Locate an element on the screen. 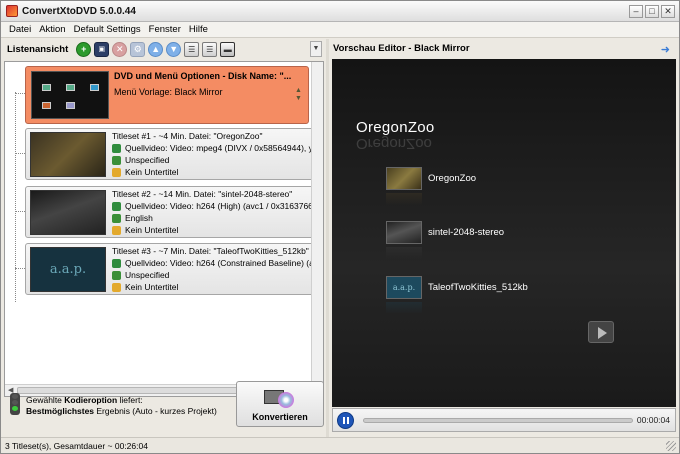 Image resolution: width=680 pixels, height=454 pixels. quality-rest: Ergebnis (Auto - kurzes Projekt) is located at coordinates (155, 411).